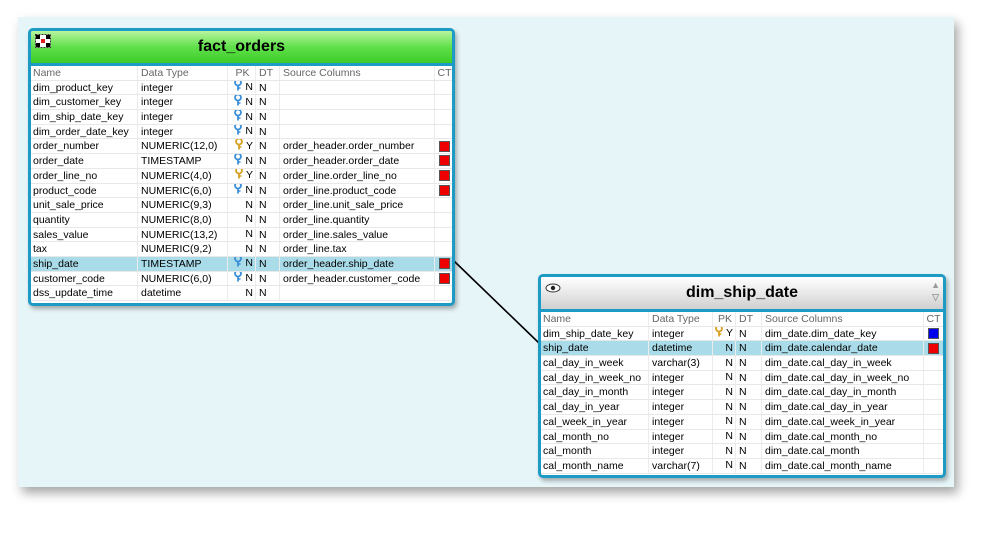 Image resolution: width=1002 pixels, height=535 pixels. What do you see at coordinates (681, 363) in the screenshot?
I see `column-data-type: varchar(3)` at bounding box center [681, 363].